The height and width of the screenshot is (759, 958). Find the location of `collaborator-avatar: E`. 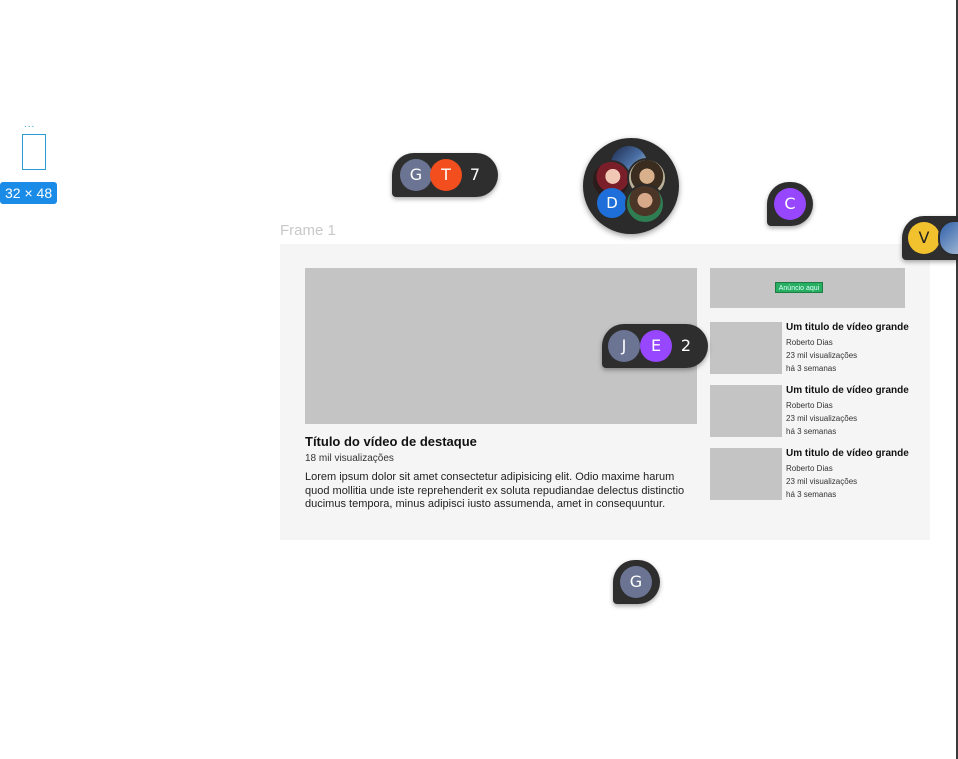

collaborator-avatar: E is located at coordinates (656, 346).